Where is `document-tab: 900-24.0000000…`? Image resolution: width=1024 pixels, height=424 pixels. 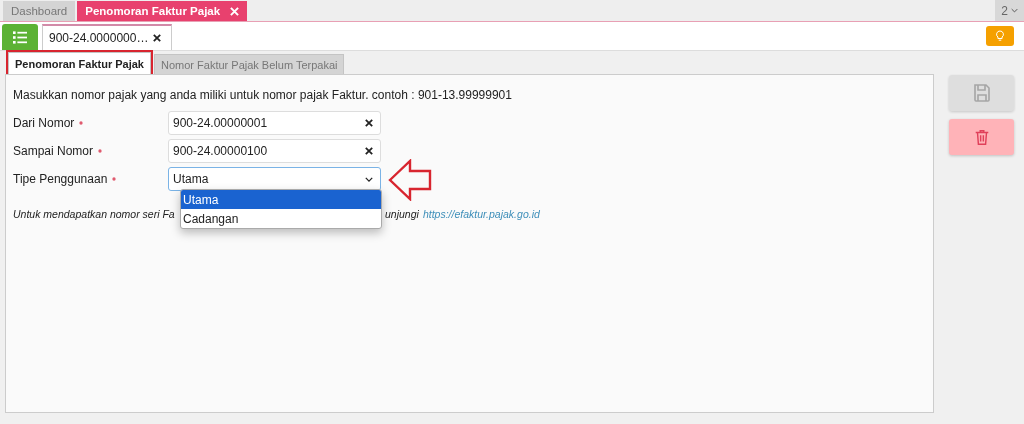
document-tab: 900-24.0000000… is located at coordinates (107, 37).